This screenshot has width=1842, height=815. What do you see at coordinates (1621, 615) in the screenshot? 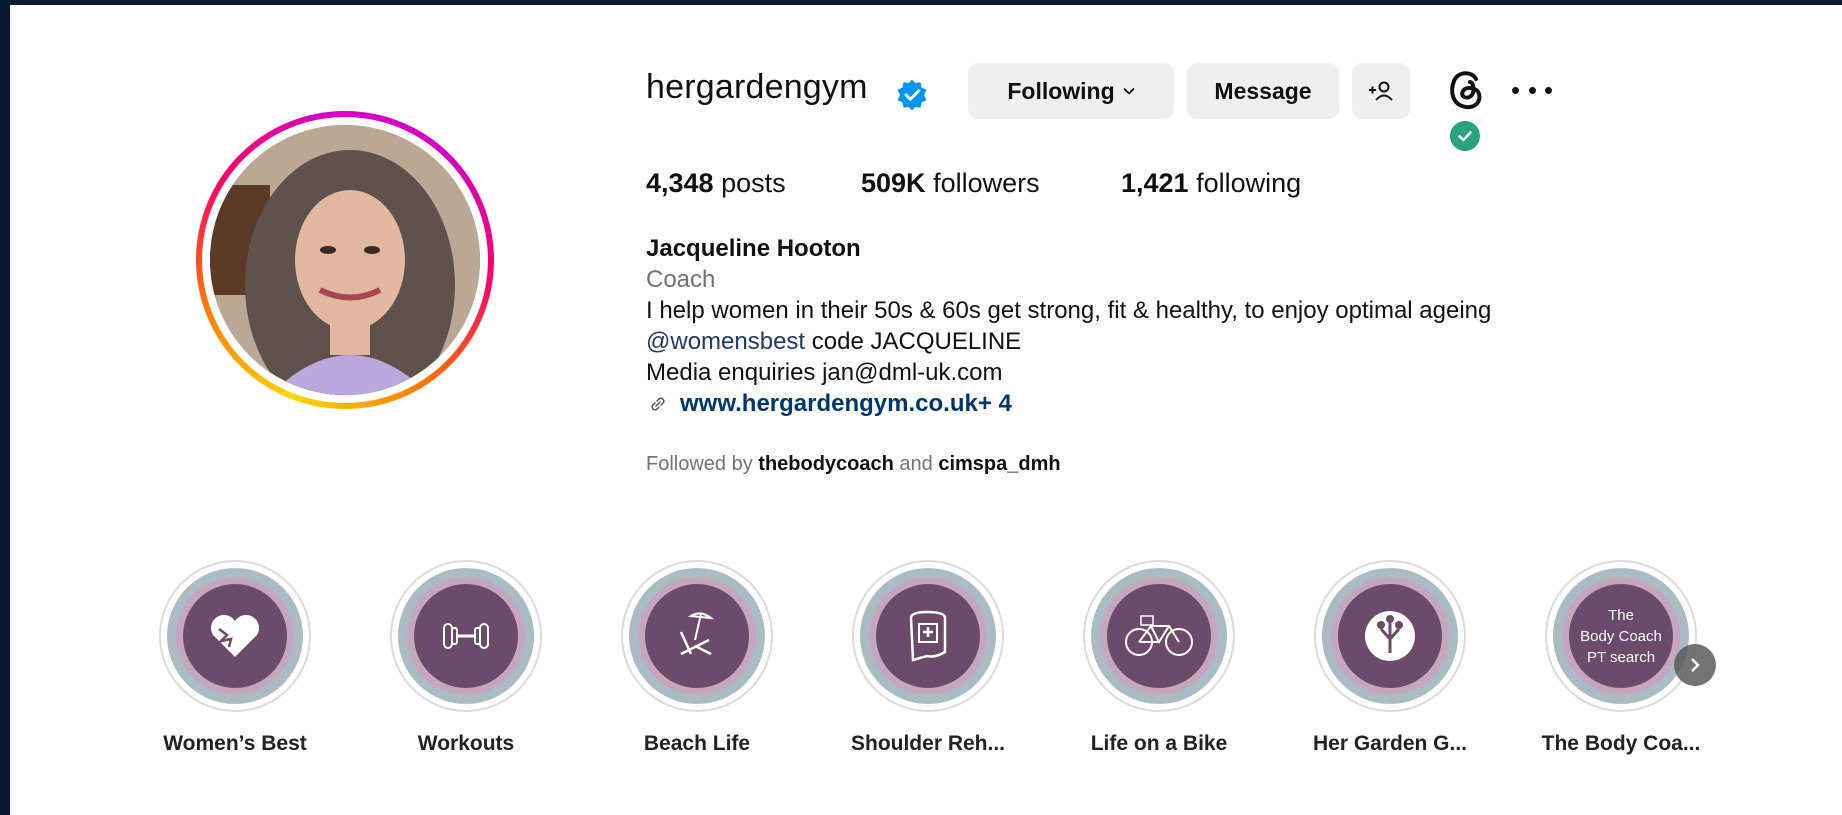
I see `cover-line: The` at bounding box center [1621, 615].